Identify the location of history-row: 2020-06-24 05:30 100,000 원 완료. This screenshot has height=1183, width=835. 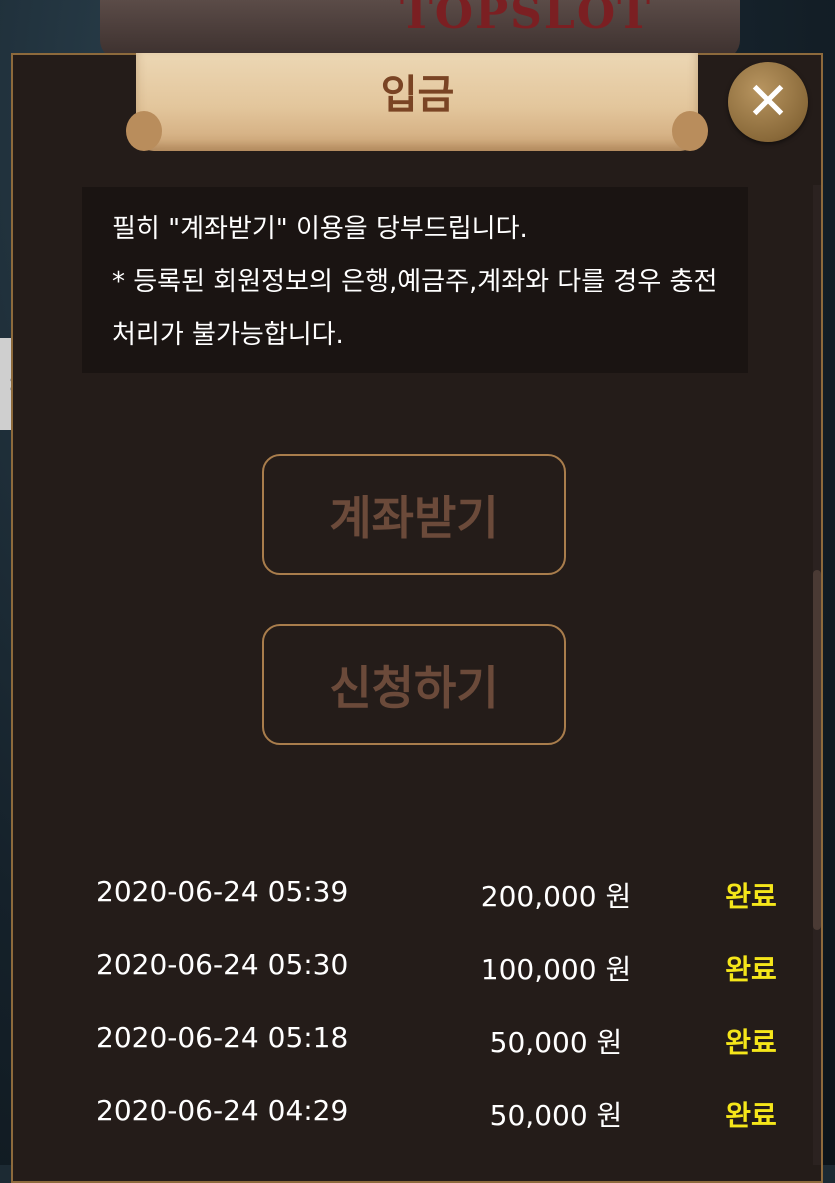
(446, 974).